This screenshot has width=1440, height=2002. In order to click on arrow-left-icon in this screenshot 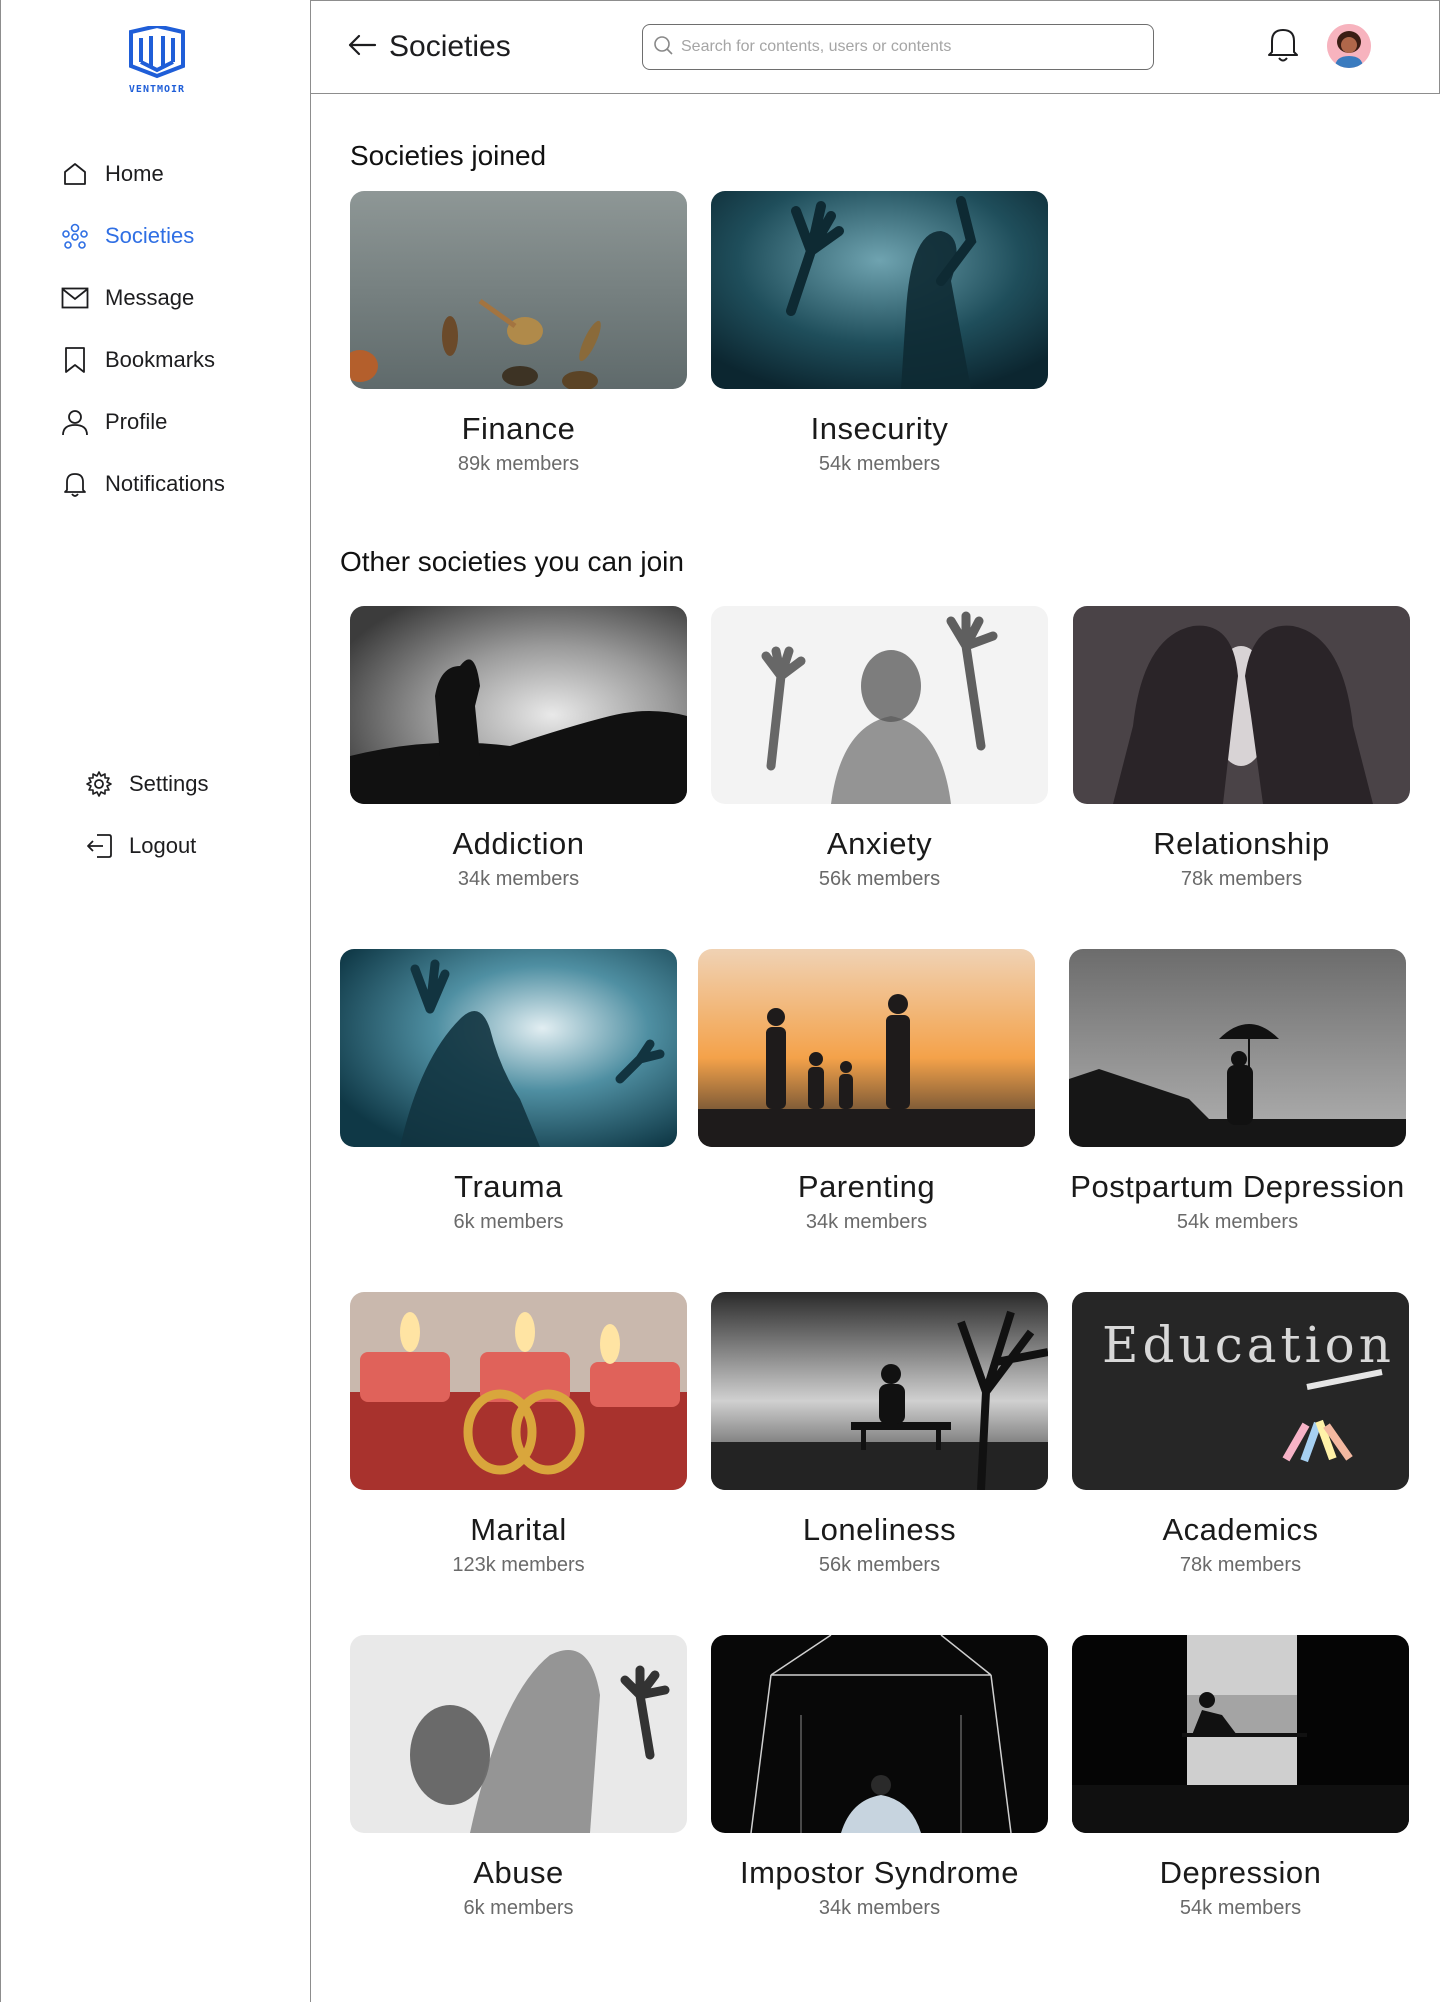, I will do `click(362, 47)`.